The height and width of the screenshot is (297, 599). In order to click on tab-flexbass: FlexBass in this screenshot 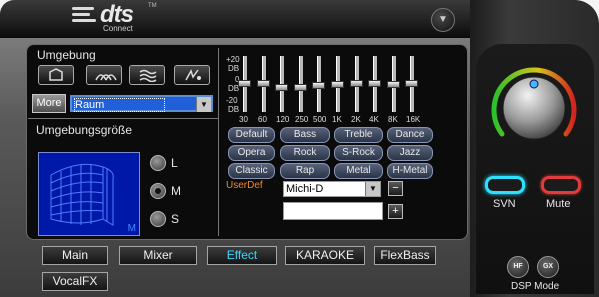, I will do `click(405, 255)`.